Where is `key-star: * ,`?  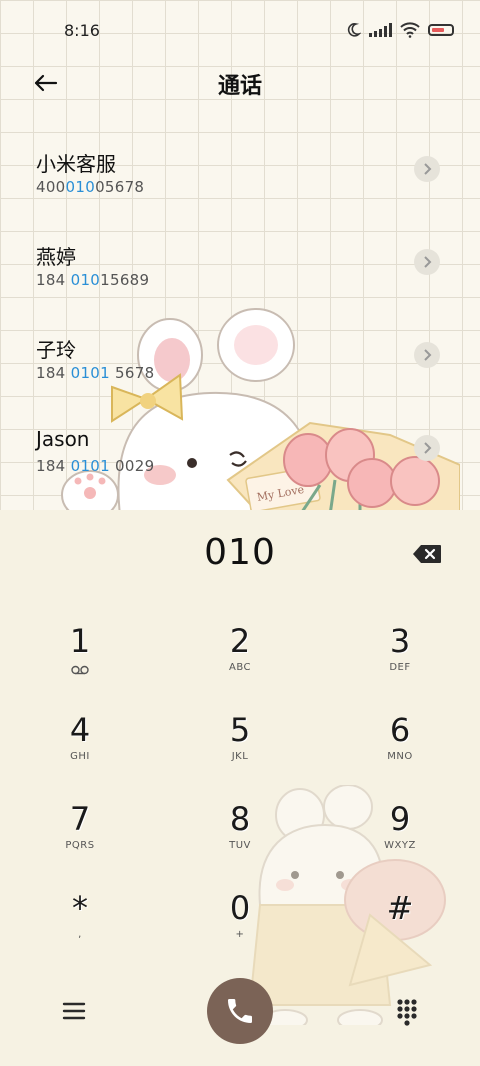 key-star: * , is located at coordinates (80, 929).